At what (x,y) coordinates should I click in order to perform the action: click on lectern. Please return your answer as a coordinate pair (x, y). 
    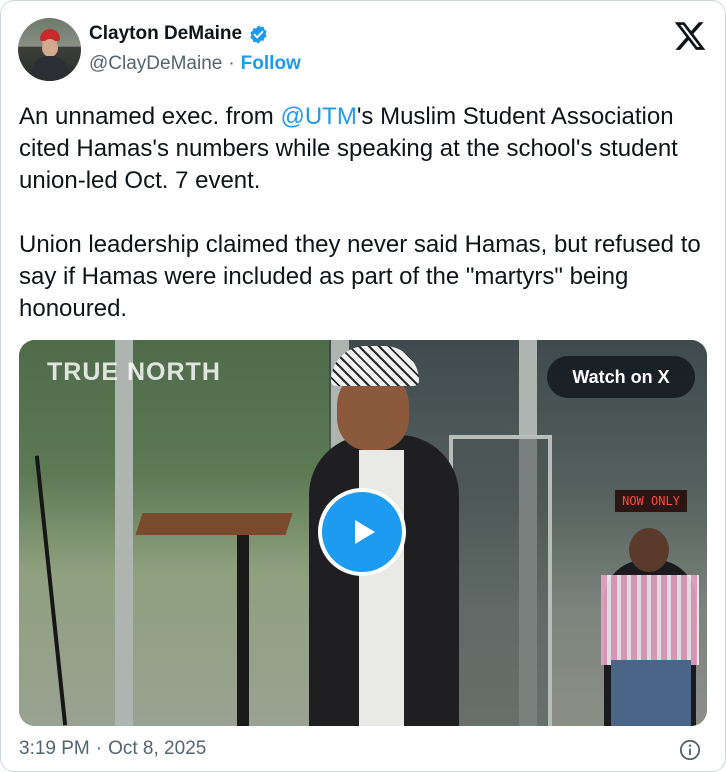
    Looking at the image, I should click on (214, 524).